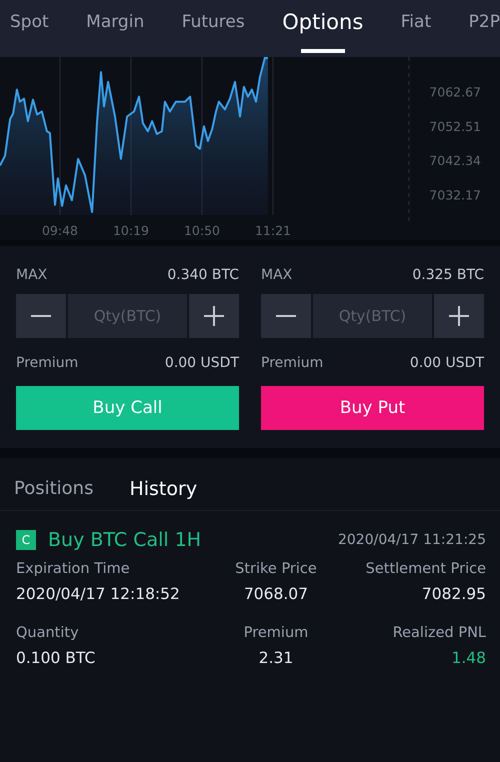 This screenshot has height=762, width=500. I want to click on order-title: Buy BTC Call 1H, so click(125, 540).